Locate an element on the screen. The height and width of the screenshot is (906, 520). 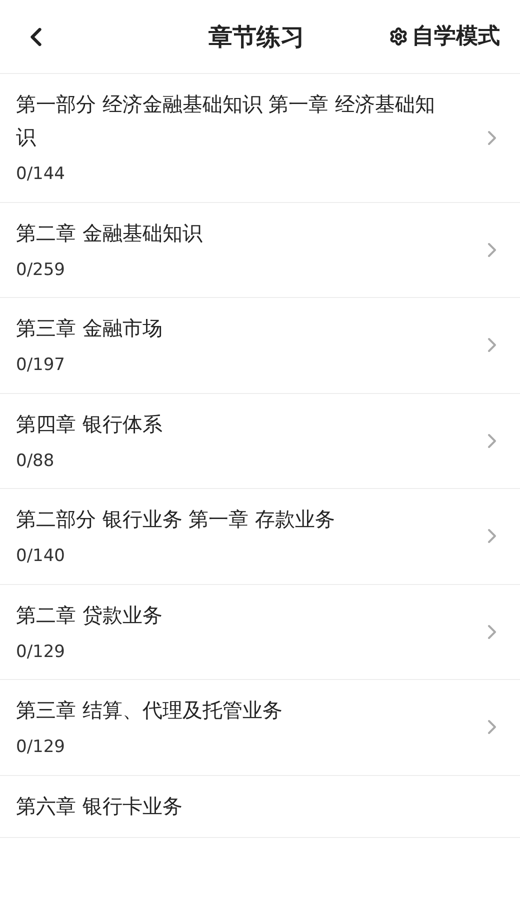
chapter-title: 第四章 银行体系 is located at coordinates (90, 424).